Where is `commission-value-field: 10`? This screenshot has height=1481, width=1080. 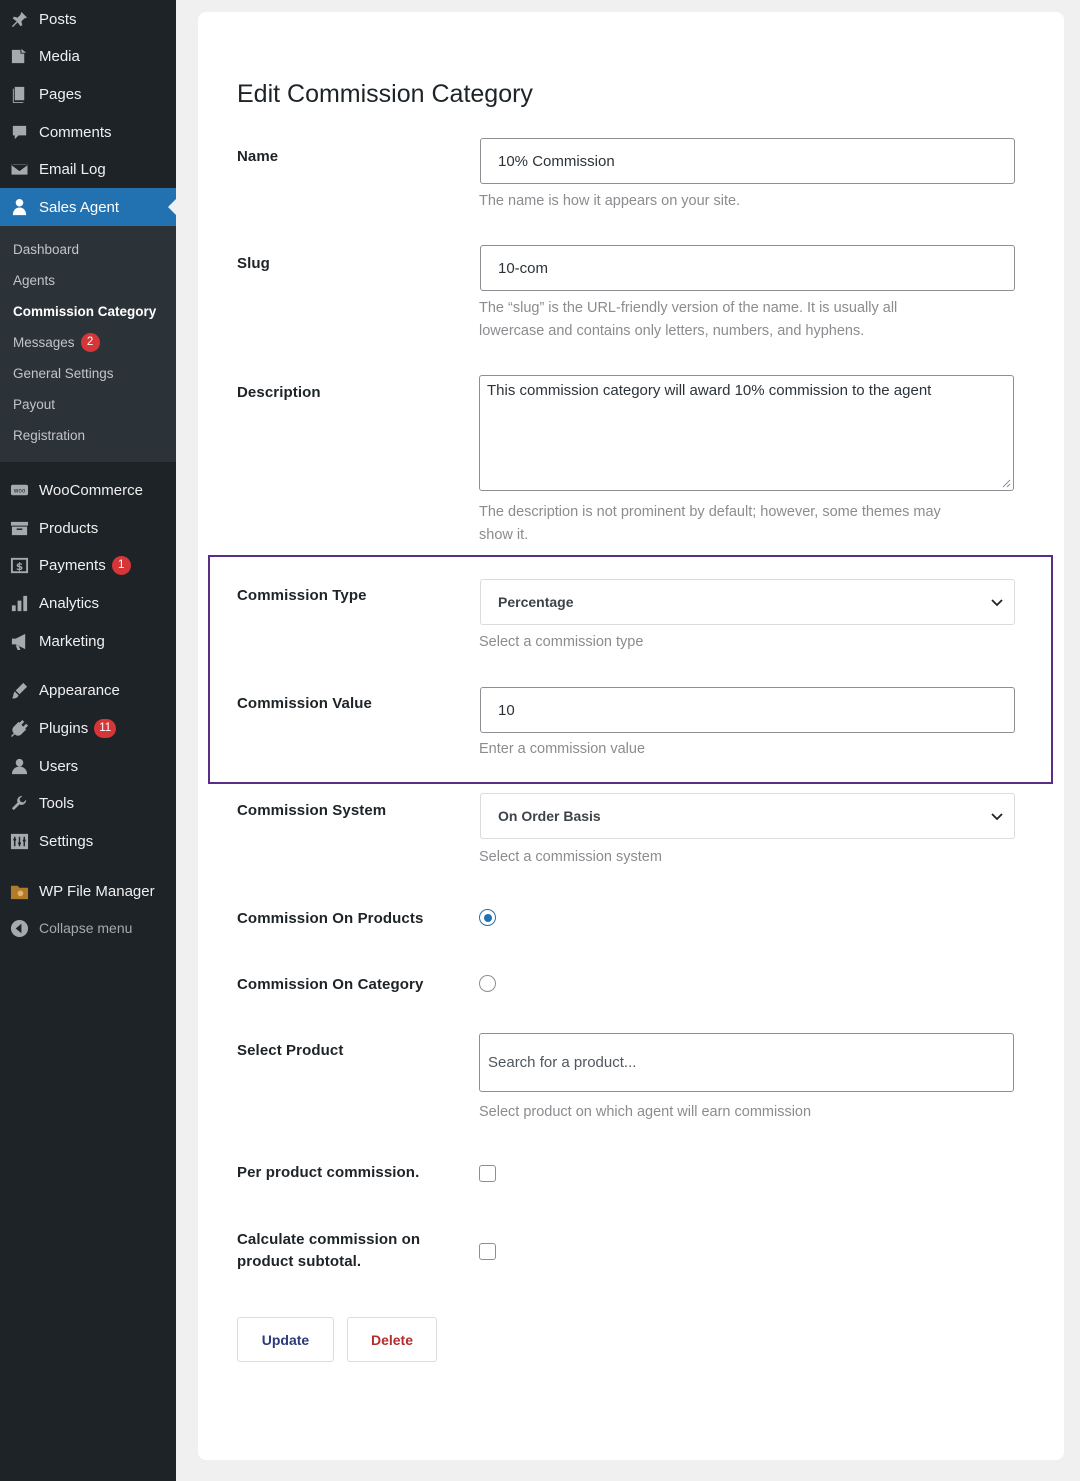 commission-value-field: 10 is located at coordinates (747, 710).